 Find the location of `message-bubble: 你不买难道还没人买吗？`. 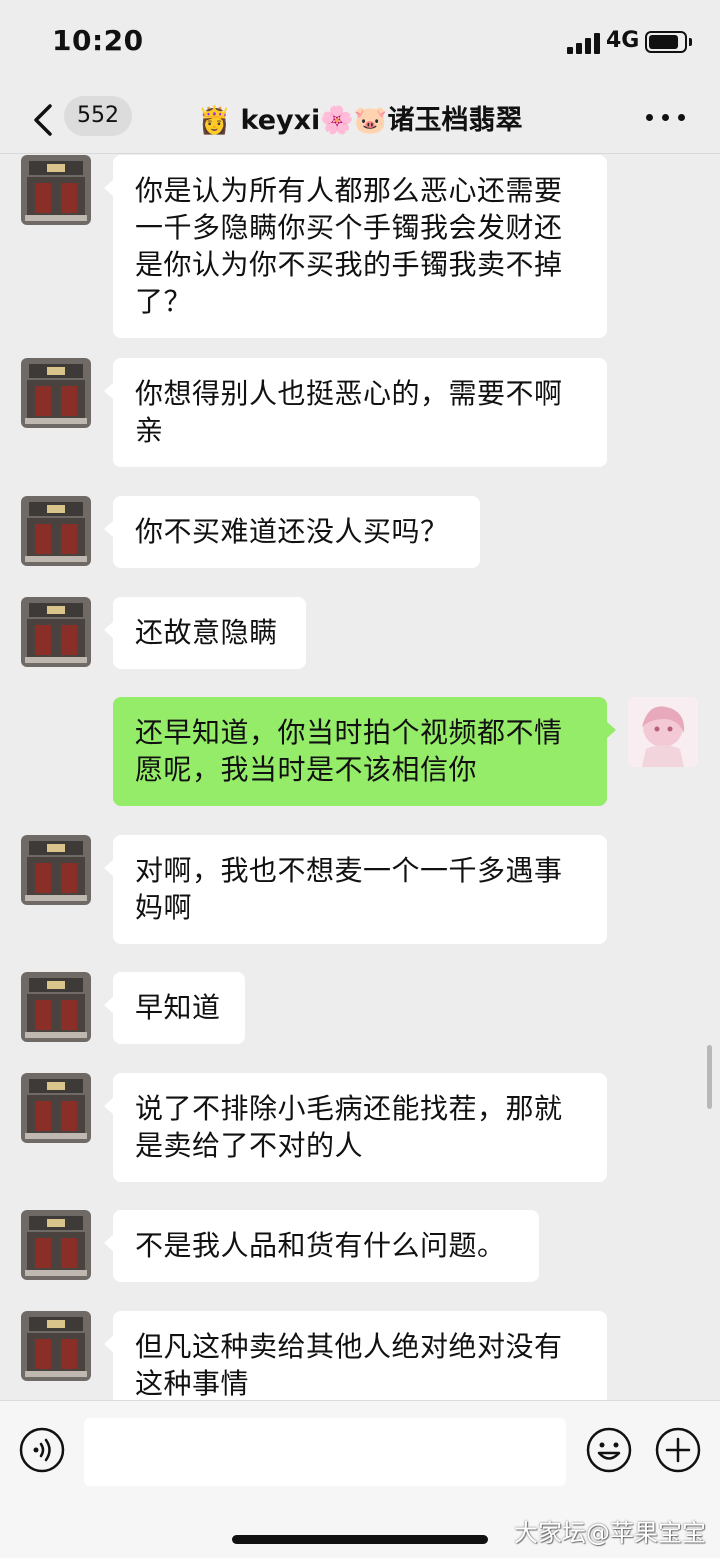

message-bubble: 你不买难道还没人买吗？ is located at coordinates (292, 532).